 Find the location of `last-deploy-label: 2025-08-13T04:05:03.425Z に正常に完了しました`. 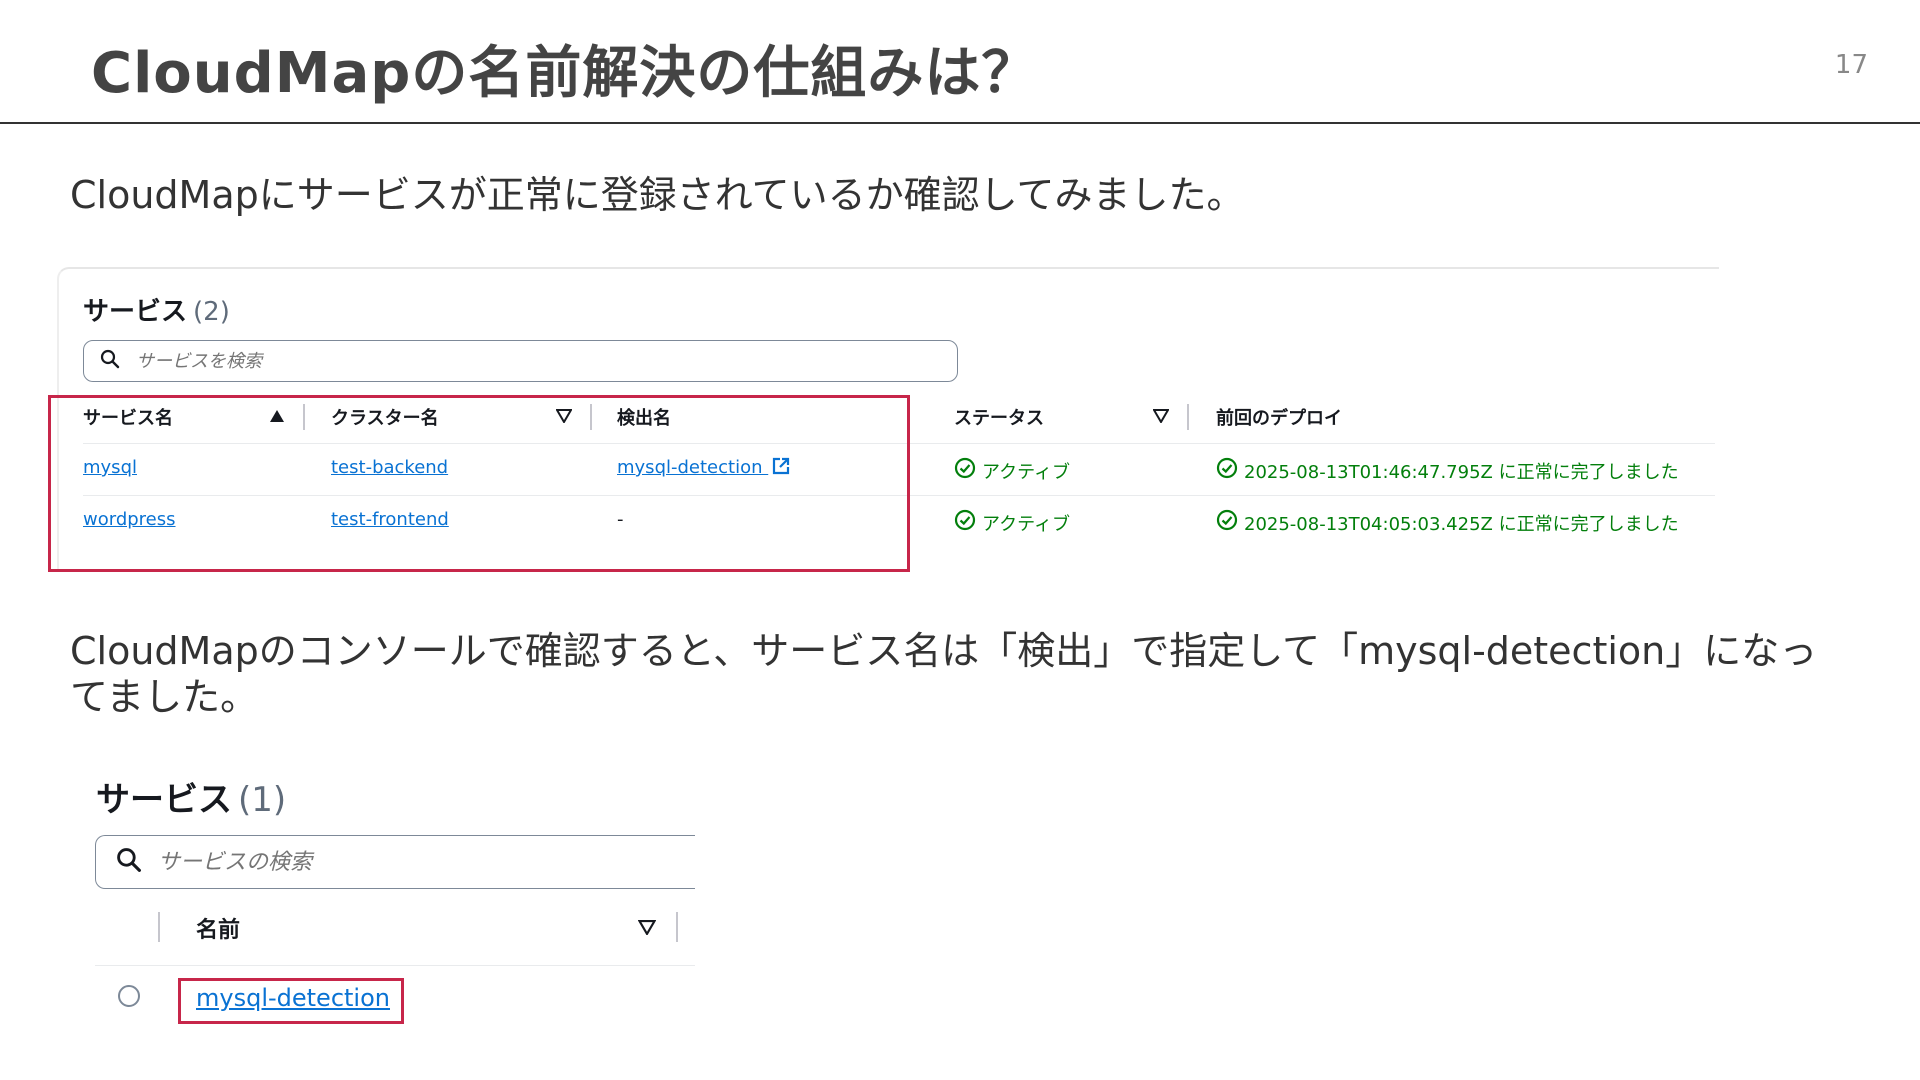

last-deploy-label: 2025-08-13T04:05:03.425Z に正常に完了しました is located at coordinates (1461, 524).